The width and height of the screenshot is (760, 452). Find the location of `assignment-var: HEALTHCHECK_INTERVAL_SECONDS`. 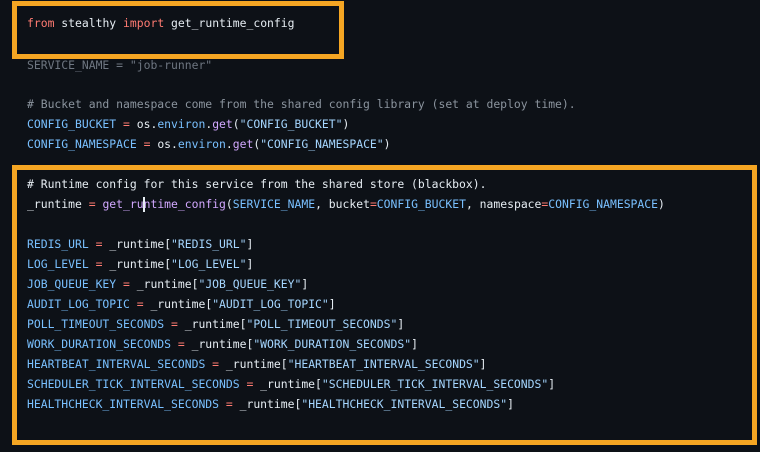

assignment-var: HEALTHCHECK_INTERVAL_SECONDS is located at coordinates (123, 404).